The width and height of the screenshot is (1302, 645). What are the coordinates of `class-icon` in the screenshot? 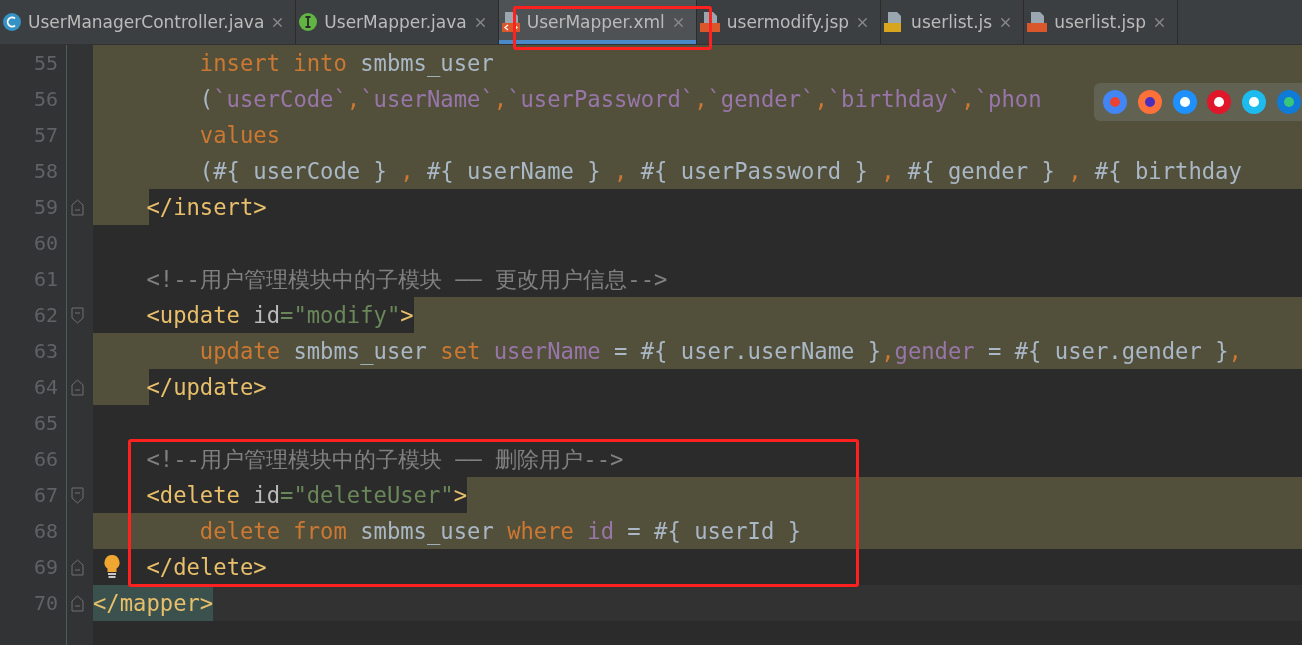 It's located at (12, 22).